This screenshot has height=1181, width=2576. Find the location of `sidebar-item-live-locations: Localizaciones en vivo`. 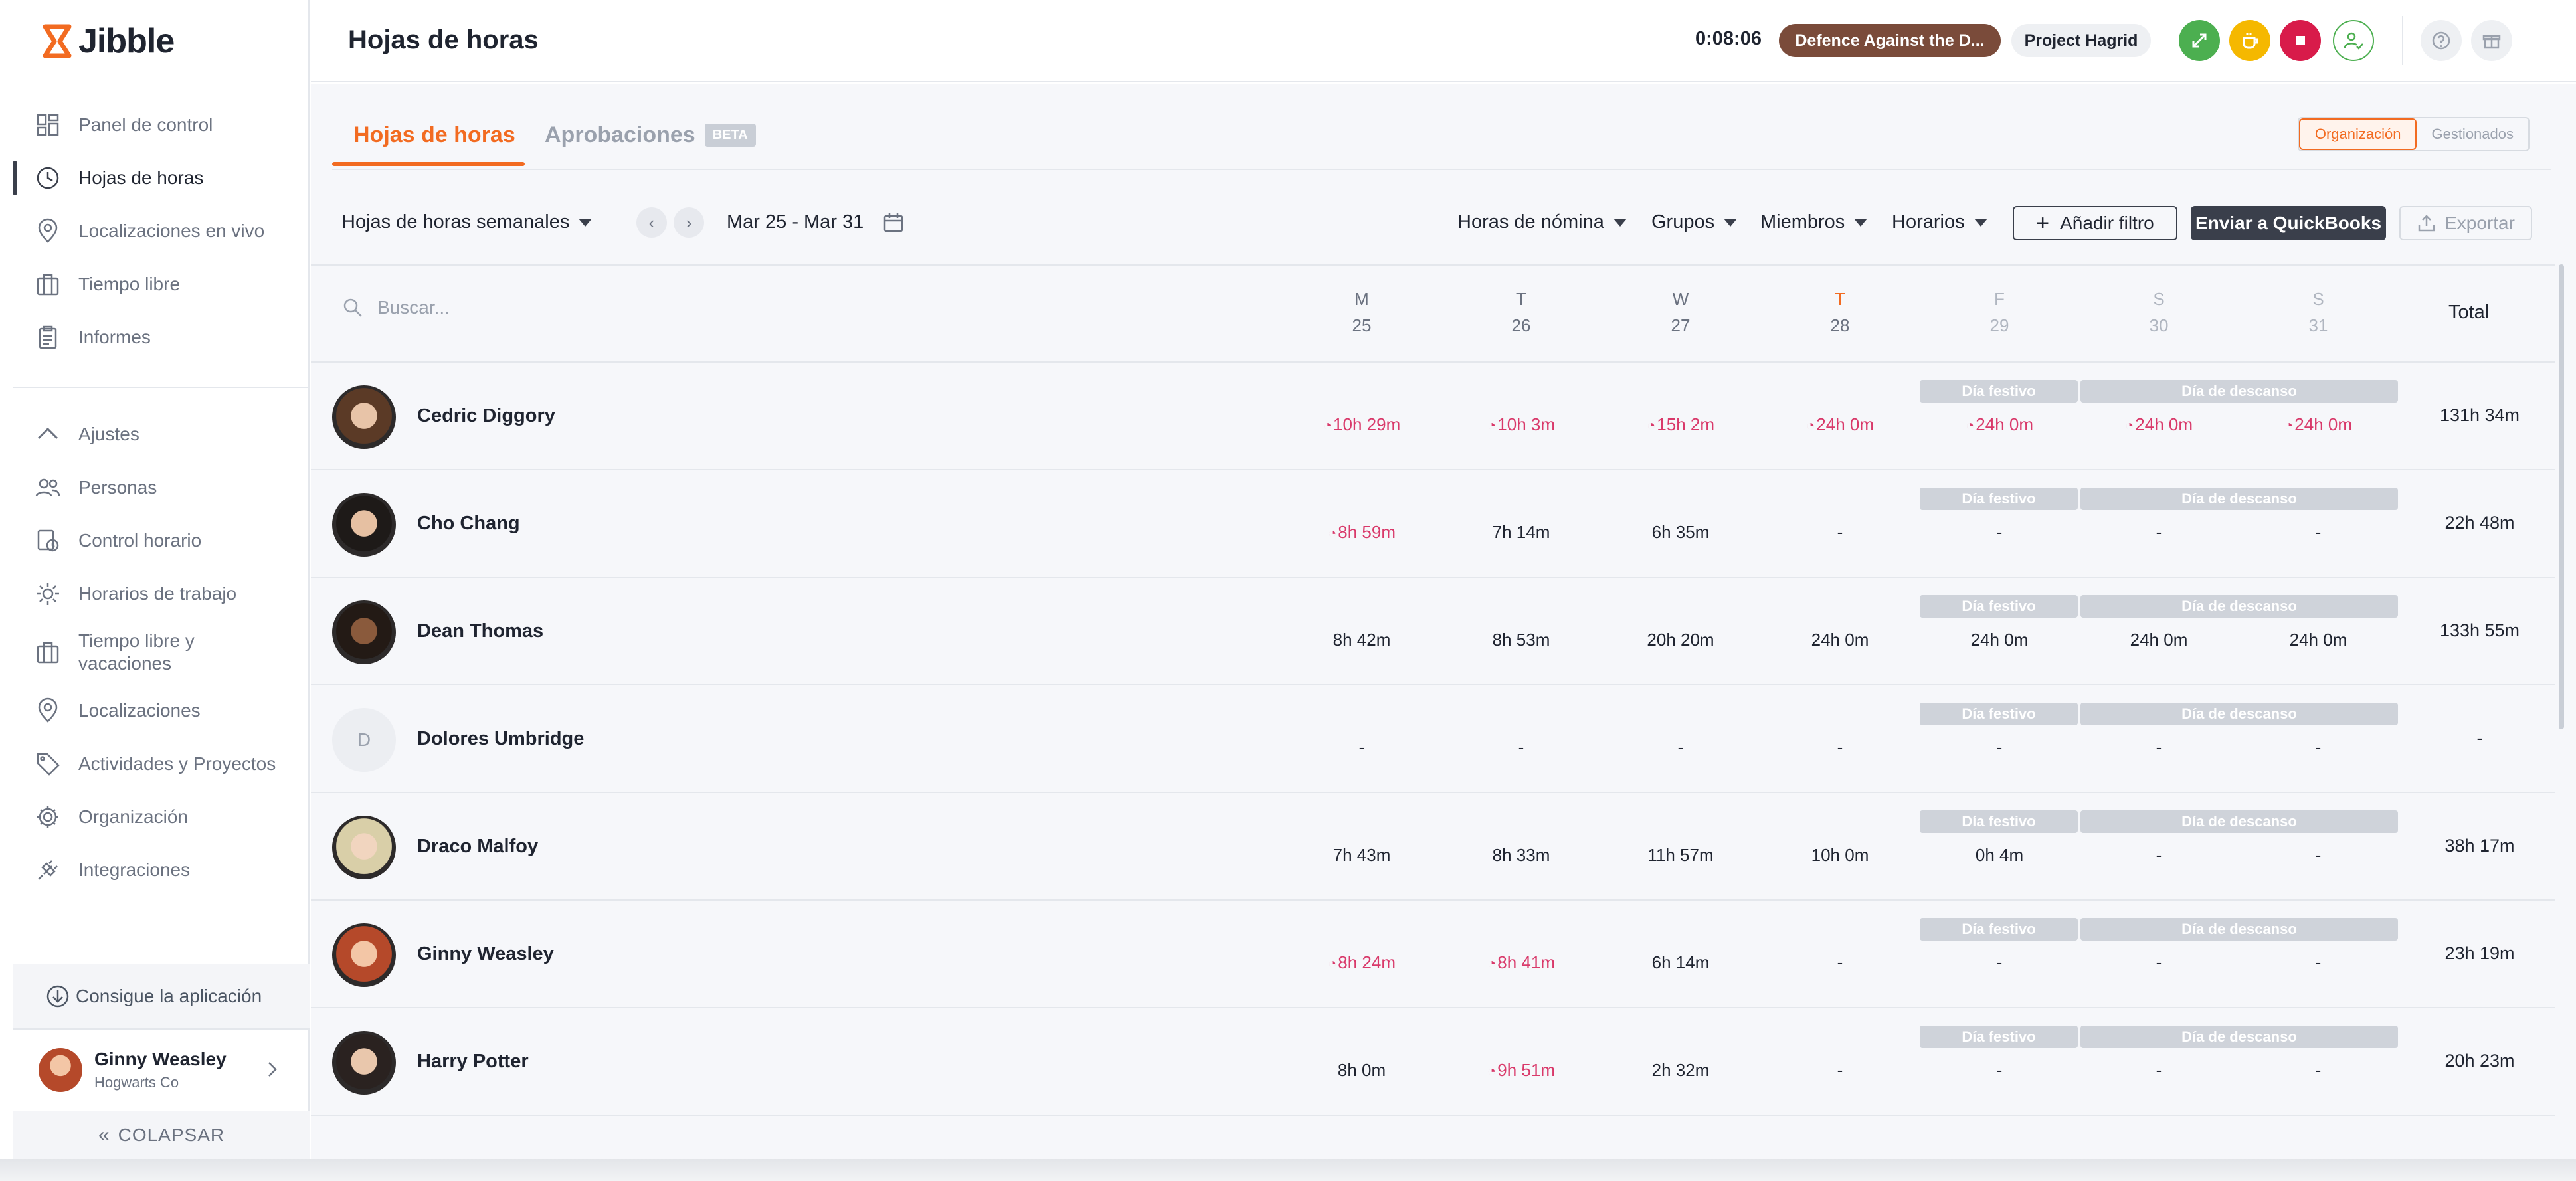

sidebar-item-live-locations: Localizaciones en vivo is located at coordinates (161, 231).